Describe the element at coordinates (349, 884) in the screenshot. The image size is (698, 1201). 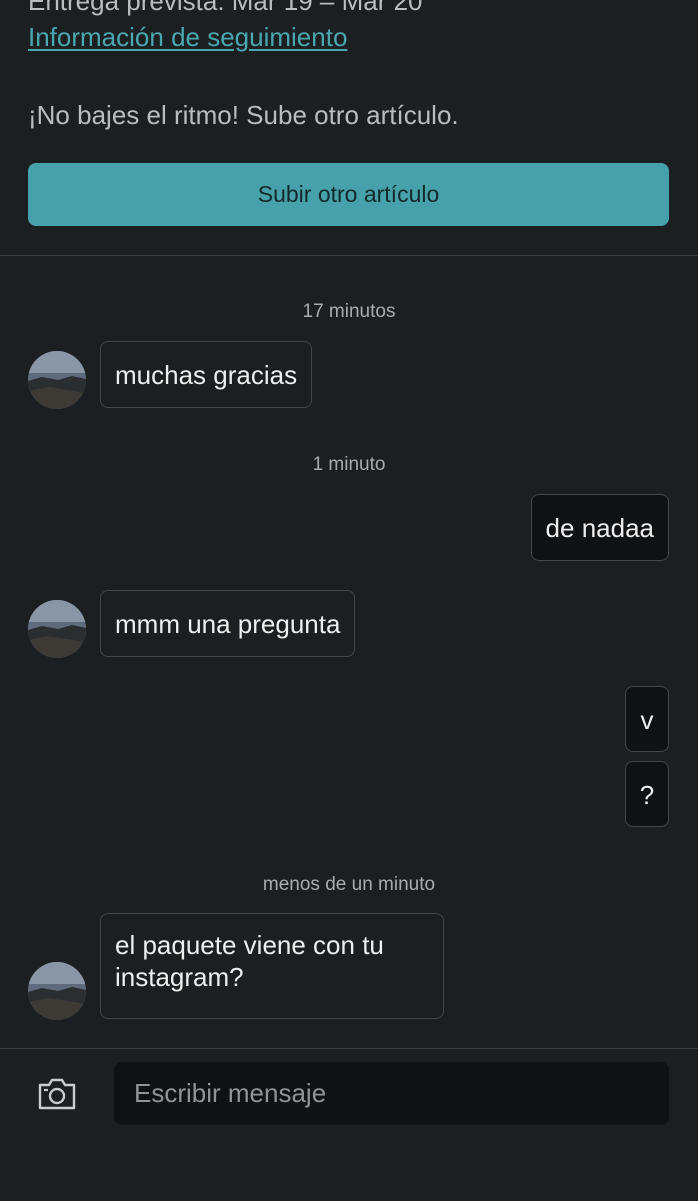
I see `message-timestamp: menos de un minuto` at that location.